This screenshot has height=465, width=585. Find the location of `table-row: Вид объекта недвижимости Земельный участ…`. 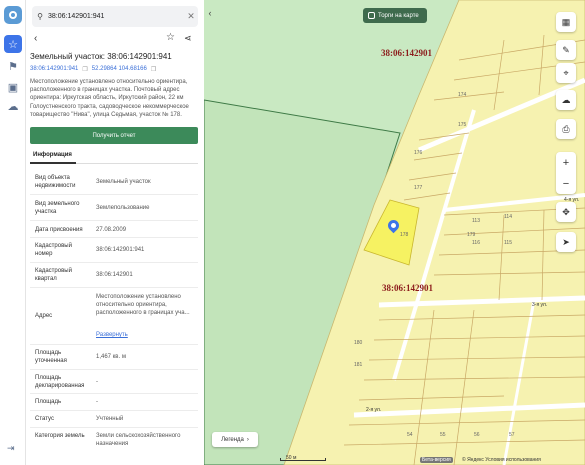

table-row: Вид объекта недвижимости Земельный участ… is located at coordinates (114, 181).